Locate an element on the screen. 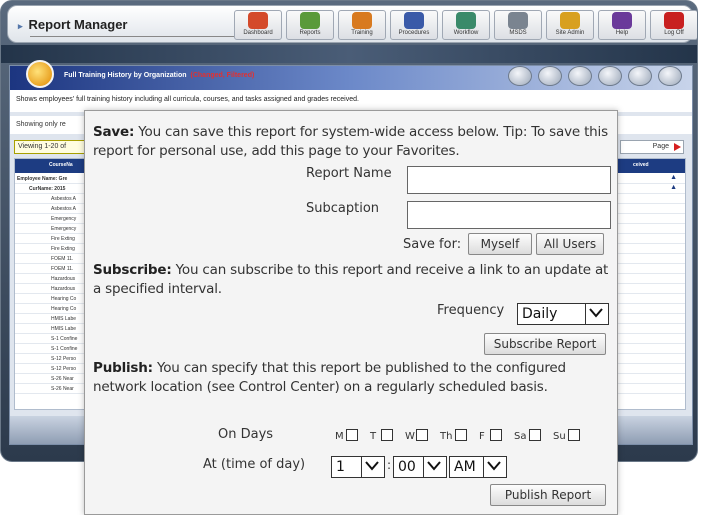 The height and width of the screenshot is (515, 701). nav-site-admin-button: Site Admin is located at coordinates (570, 25).